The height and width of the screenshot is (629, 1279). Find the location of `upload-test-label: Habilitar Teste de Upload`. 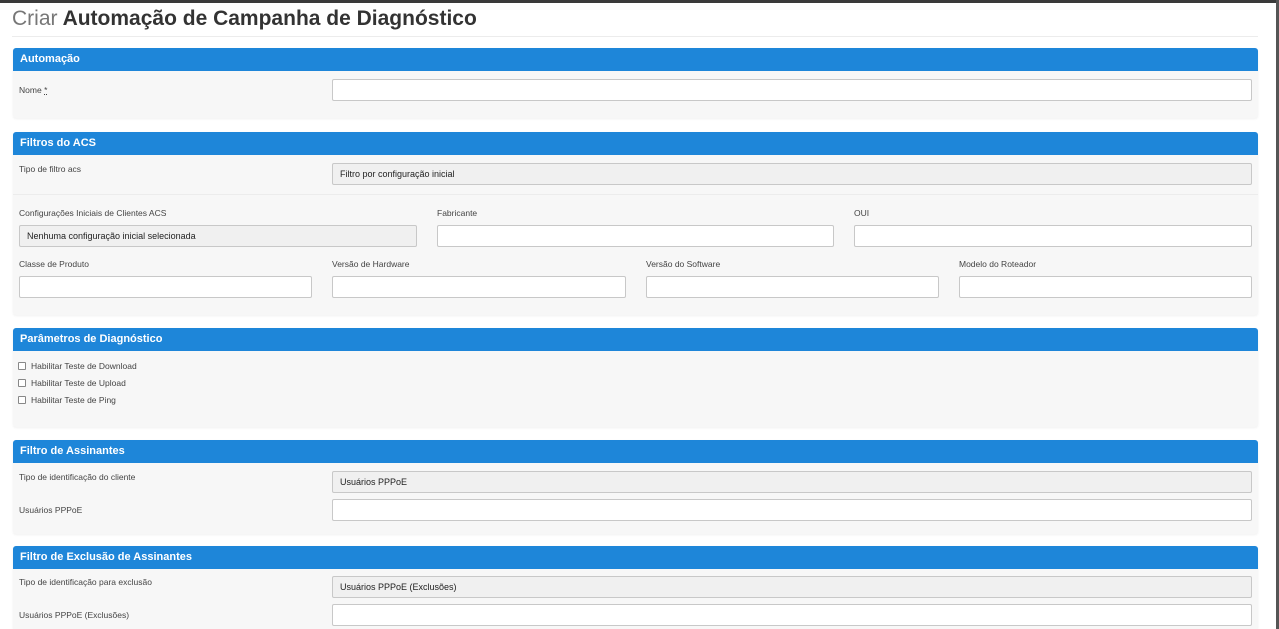

upload-test-label: Habilitar Teste de Upload is located at coordinates (78, 383).